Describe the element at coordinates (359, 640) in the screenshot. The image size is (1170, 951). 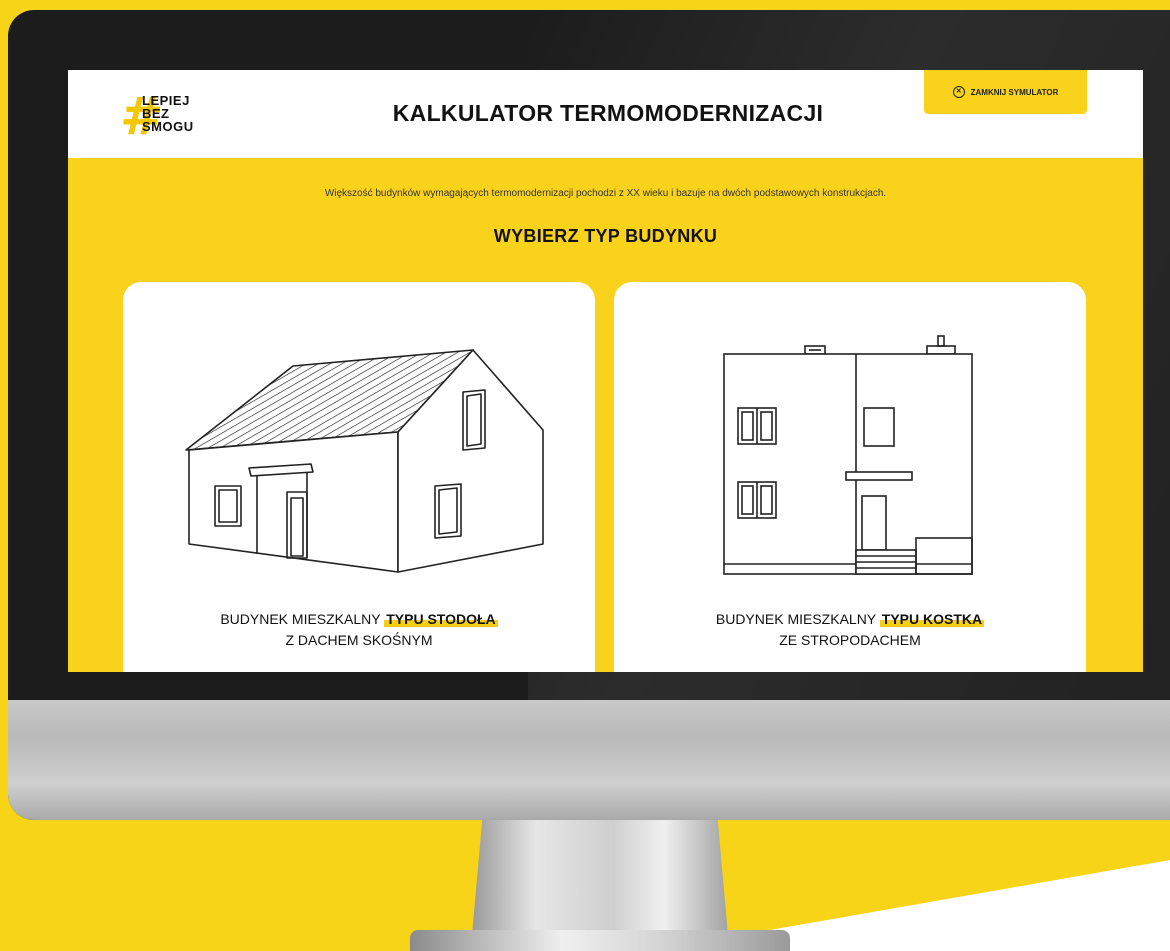
I see `label-line-2: Z DACHEM SKOŚNYM` at that location.